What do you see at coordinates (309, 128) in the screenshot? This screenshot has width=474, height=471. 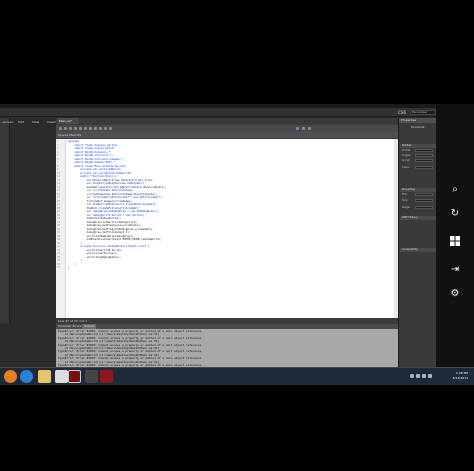 I see `settings-icon` at bounding box center [309, 128].